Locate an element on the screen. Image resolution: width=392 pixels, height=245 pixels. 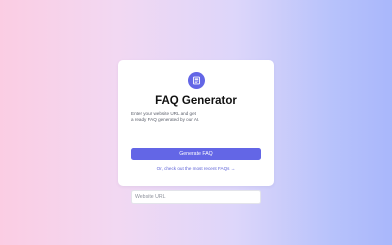
website-url-input is located at coordinates (196, 197).